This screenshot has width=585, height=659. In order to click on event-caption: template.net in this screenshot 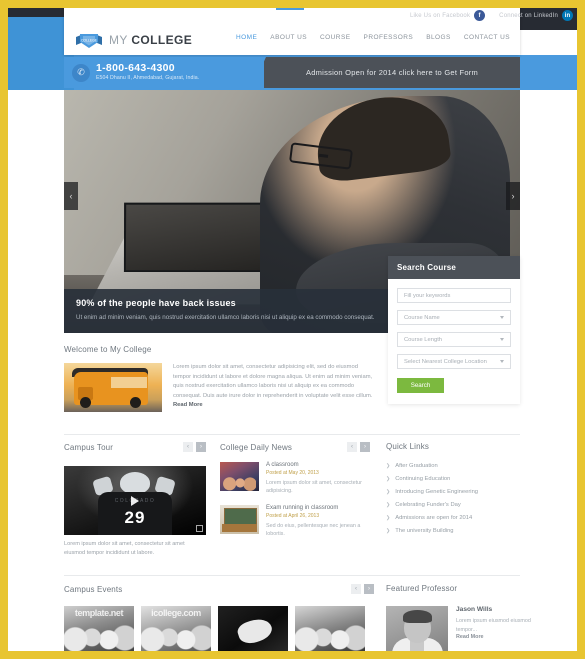, I will do `click(99, 613)`.